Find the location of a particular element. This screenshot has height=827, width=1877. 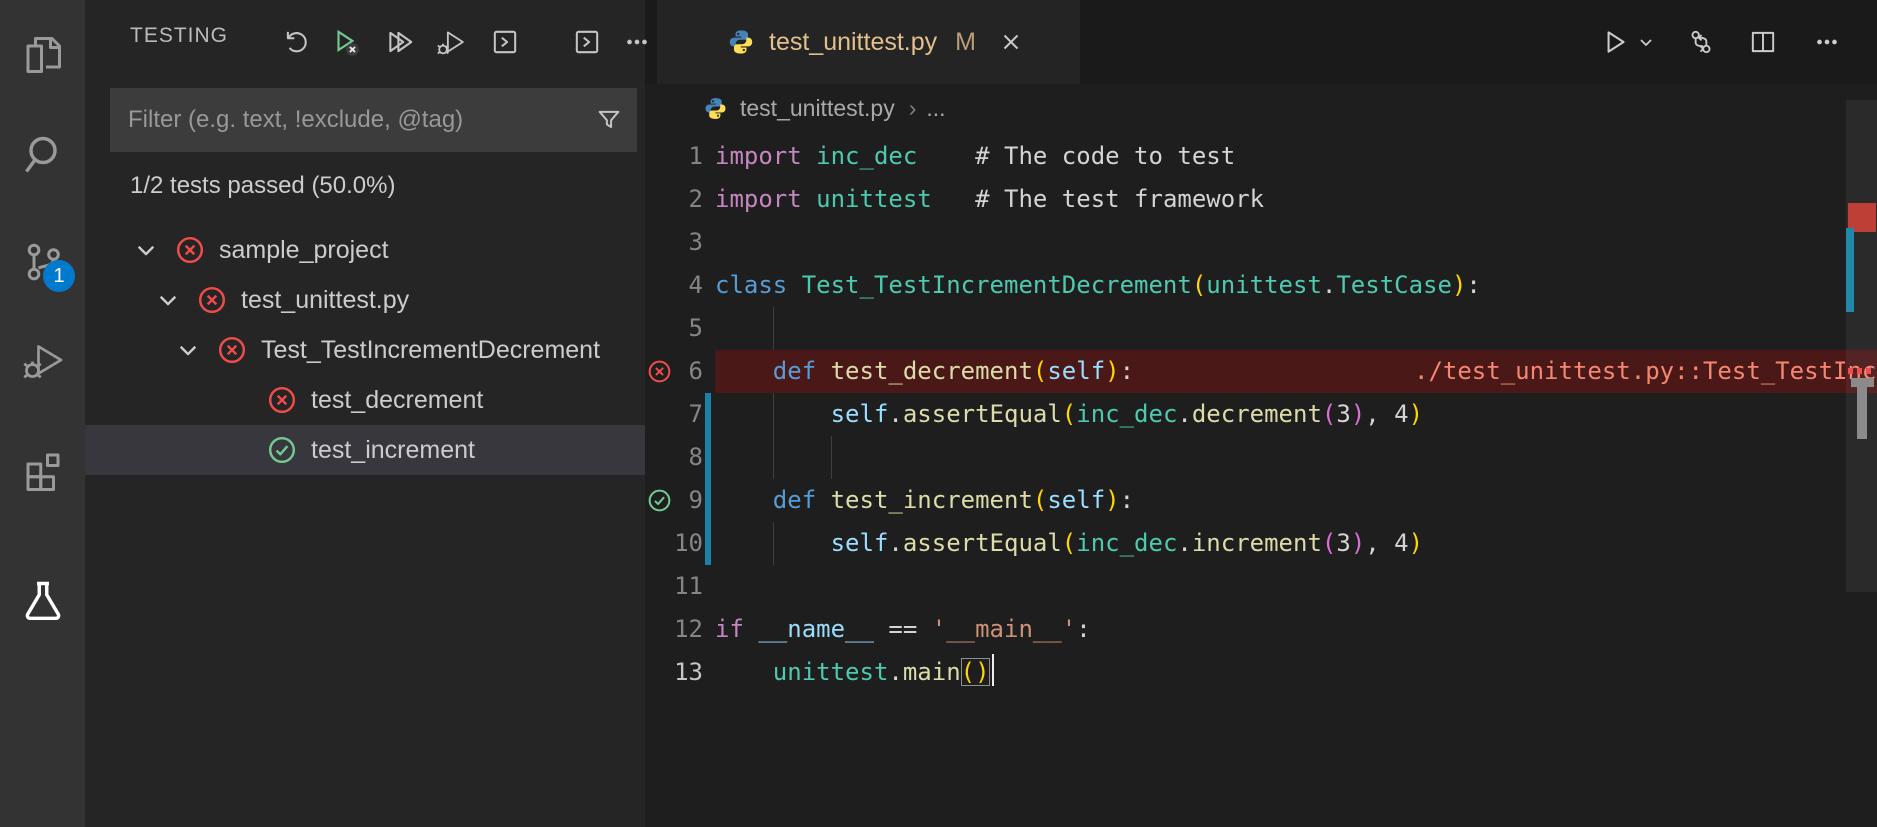

breadcrumb-file: test_unittest.py is located at coordinates (817, 108).